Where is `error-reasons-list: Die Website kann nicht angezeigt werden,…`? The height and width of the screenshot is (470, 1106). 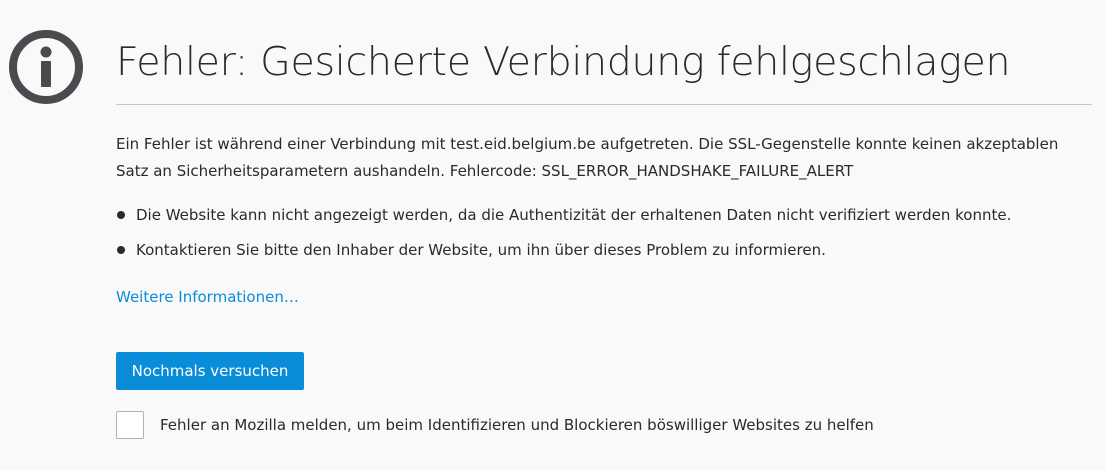
error-reasons-list: Die Website kann nicht angezeigt werden,… is located at coordinates (563, 237).